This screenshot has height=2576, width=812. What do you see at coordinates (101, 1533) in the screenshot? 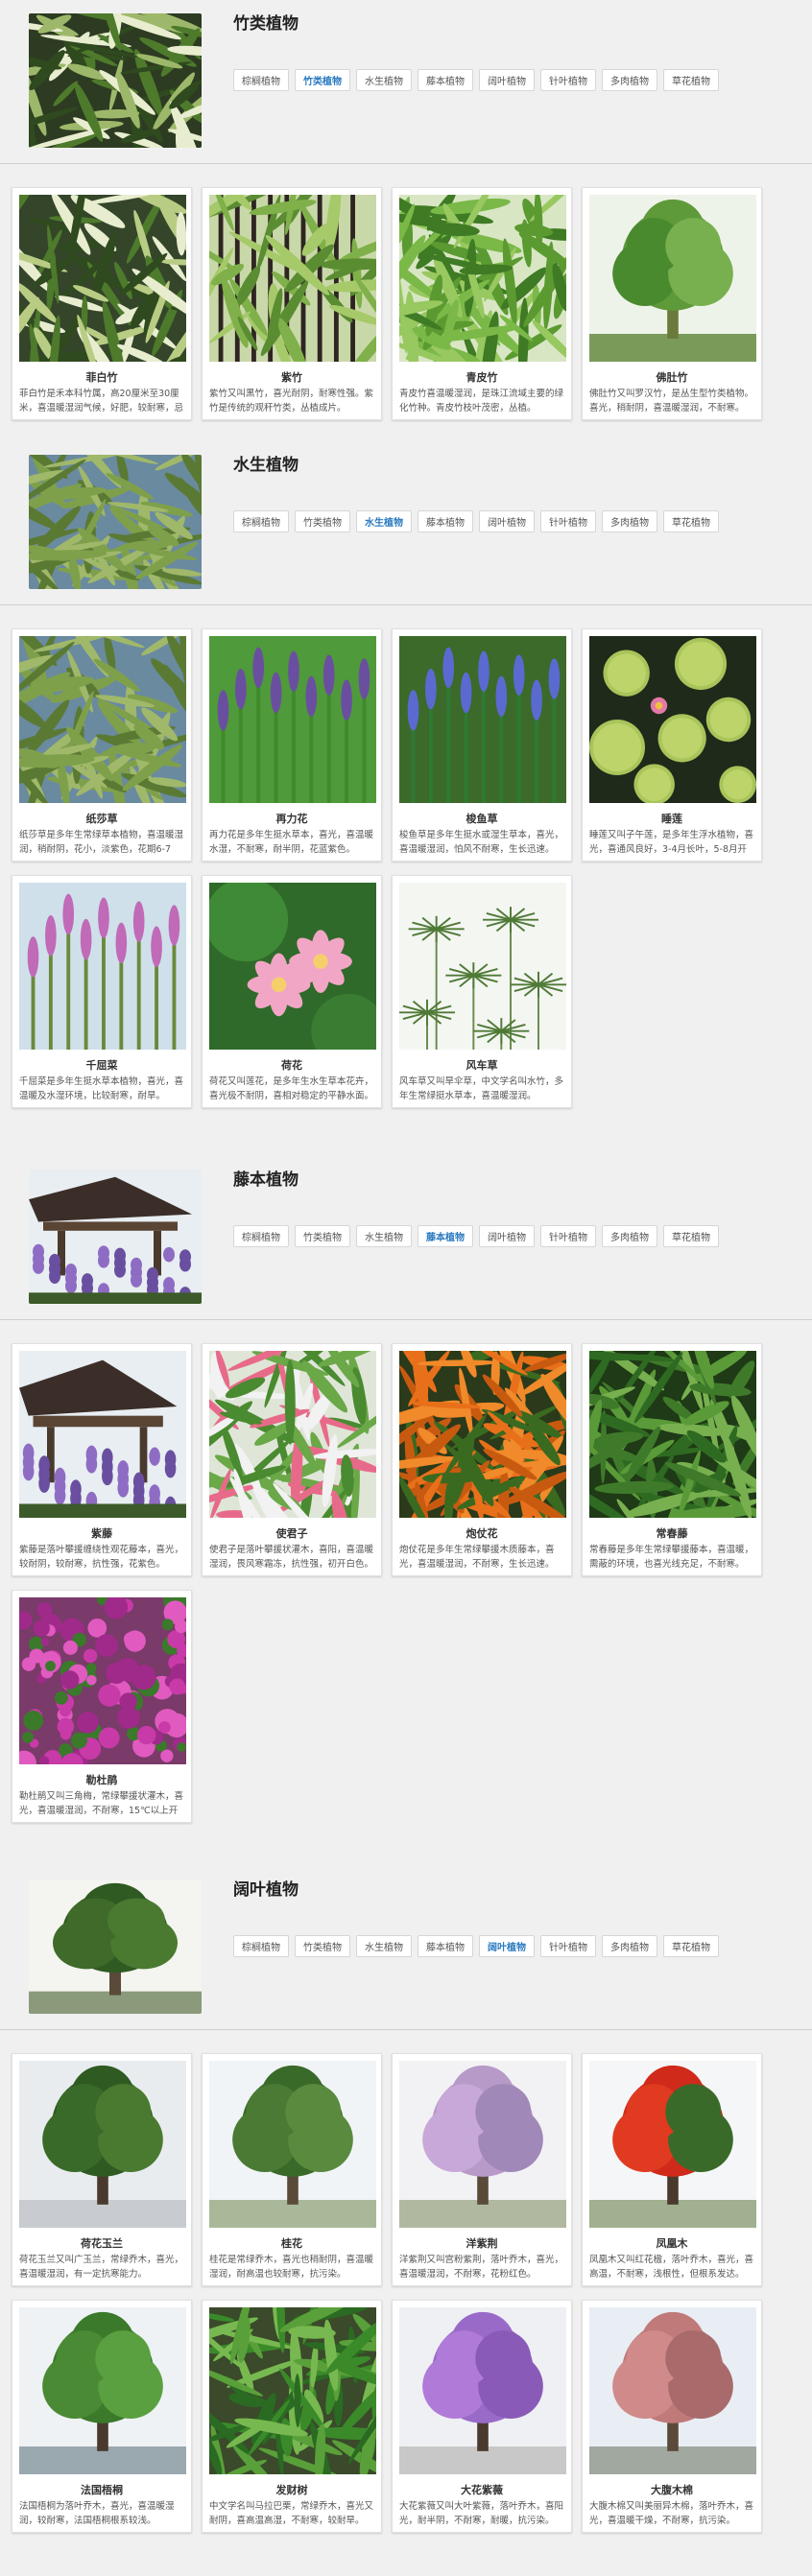
I see `plant-name: 紫藤` at bounding box center [101, 1533].